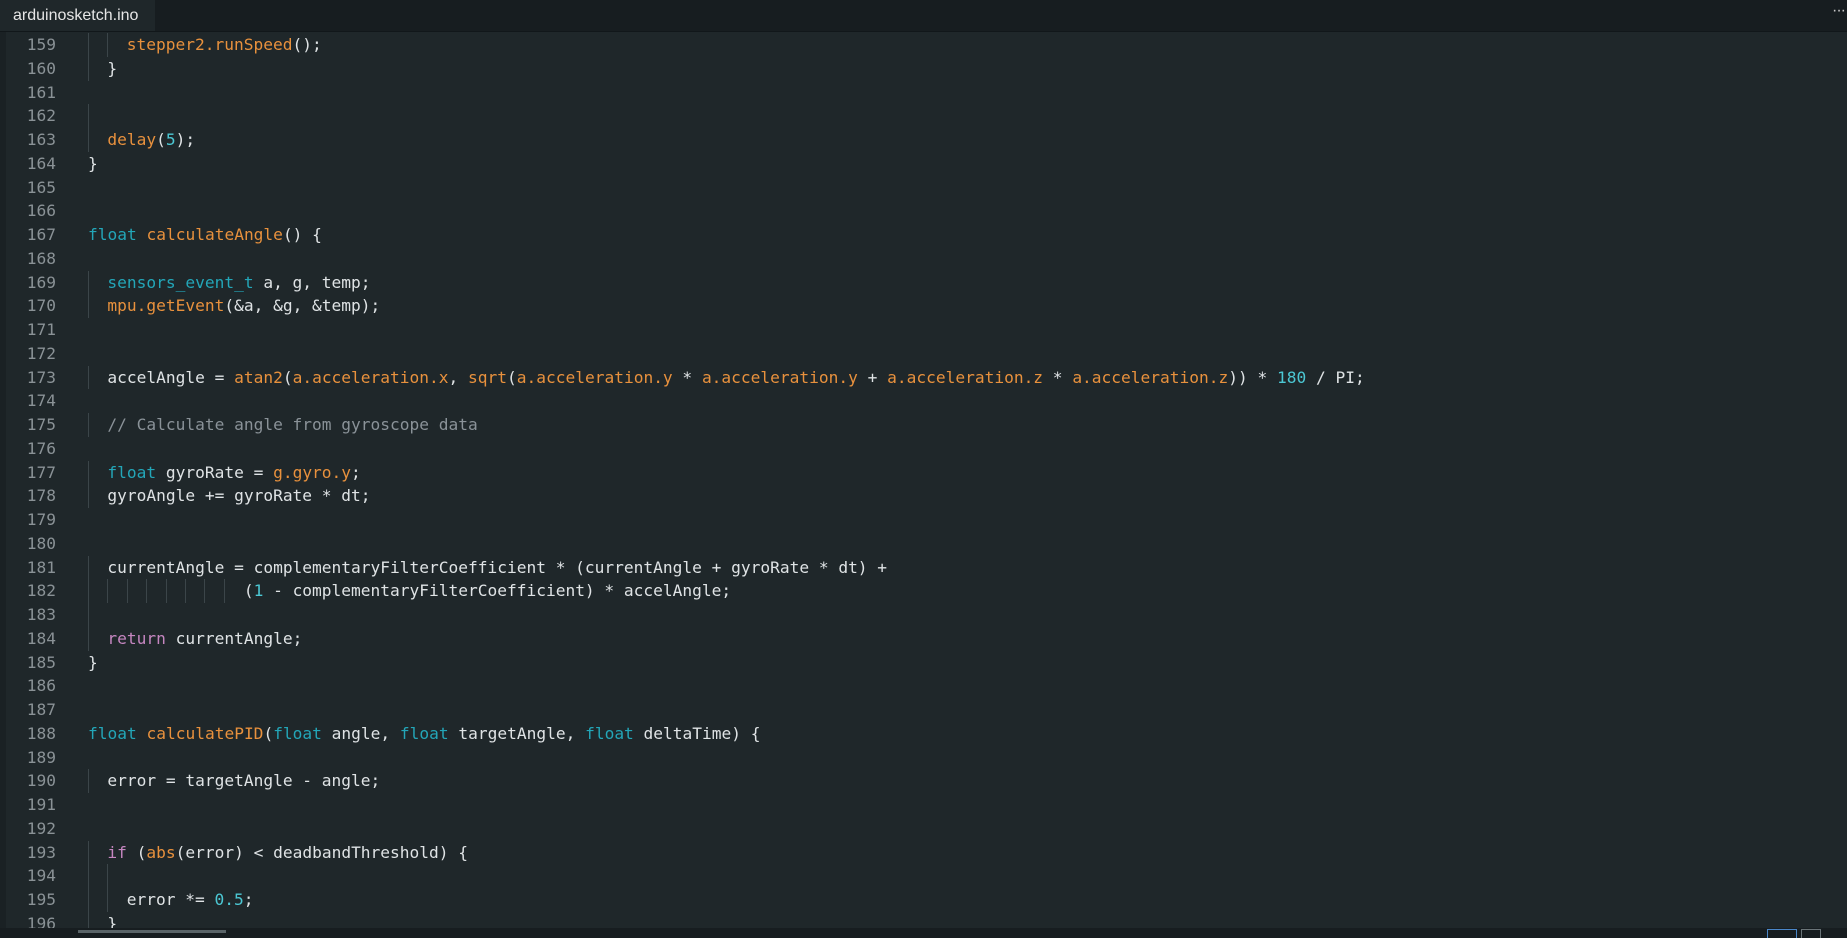 Image resolution: width=1847 pixels, height=938 pixels. I want to click on file-tab: arduinosketch.ino, so click(77, 15).